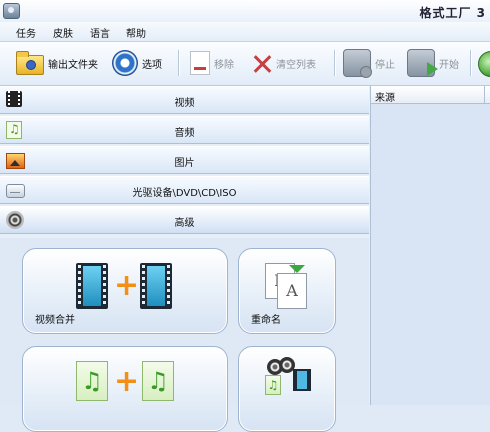  I want to click on rename-icon: B A, so click(287, 286).